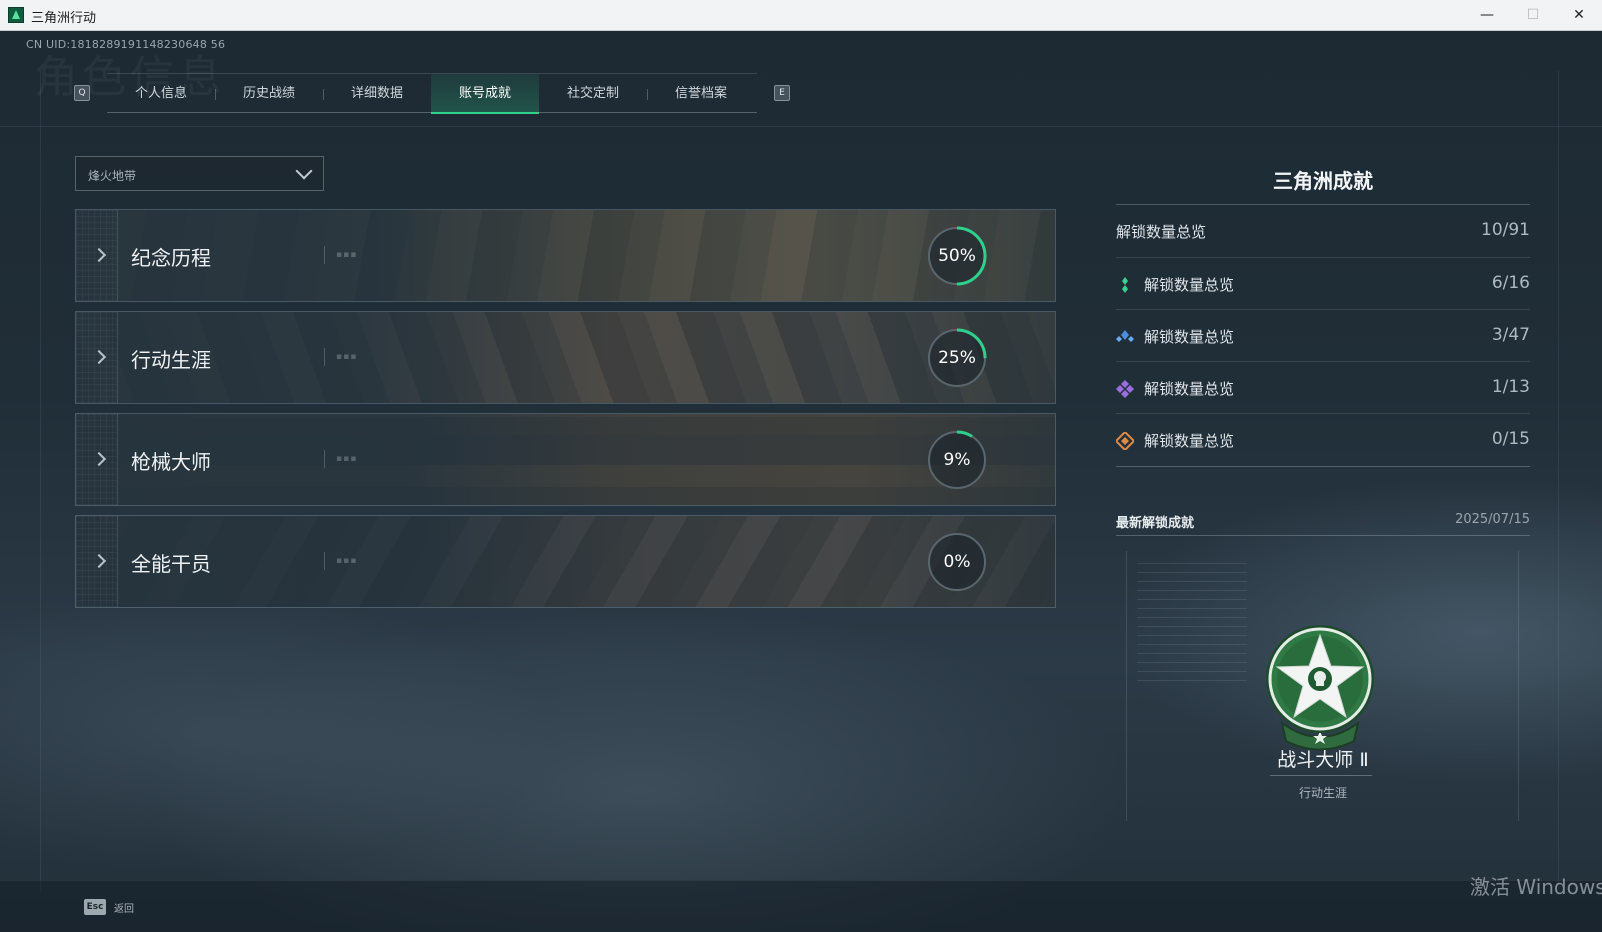 The height and width of the screenshot is (932, 1602). Describe the element at coordinates (112, 176) in the screenshot. I see `mode-select-value: 烽火地带` at that location.